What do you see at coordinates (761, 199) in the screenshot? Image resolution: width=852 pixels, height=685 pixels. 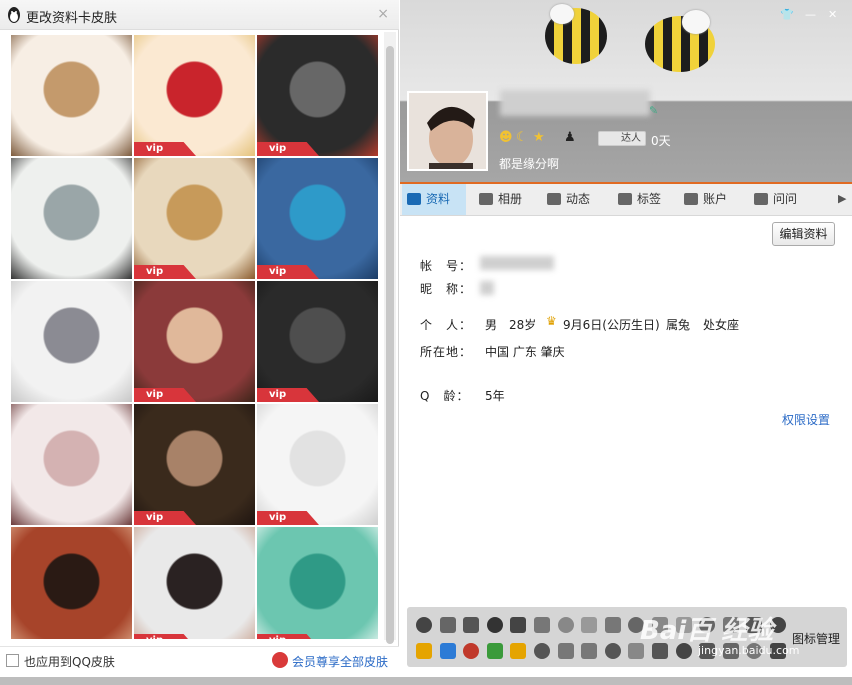 I see `tab-ask-icon` at bounding box center [761, 199].